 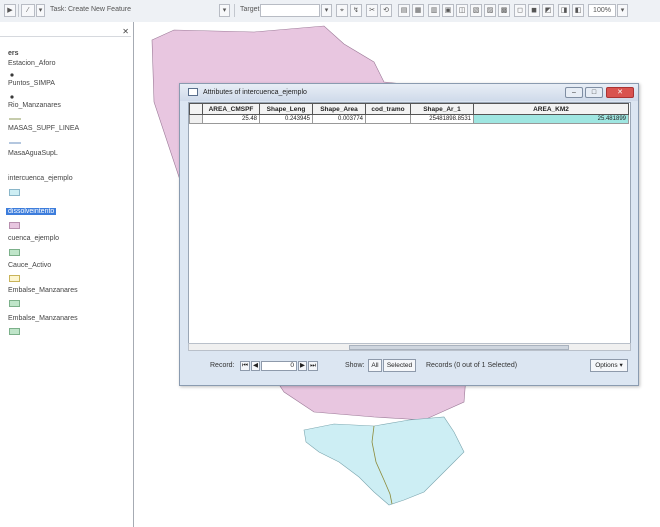 I want to click on next-record-icon: ▶, so click(x=302, y=366).